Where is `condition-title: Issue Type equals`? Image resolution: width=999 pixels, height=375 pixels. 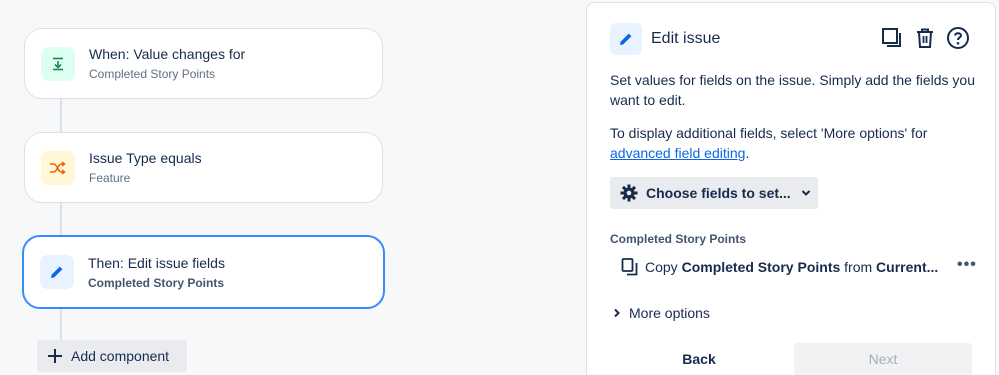
condition-title: Issue Type equals is located at coordinates (145, 158).